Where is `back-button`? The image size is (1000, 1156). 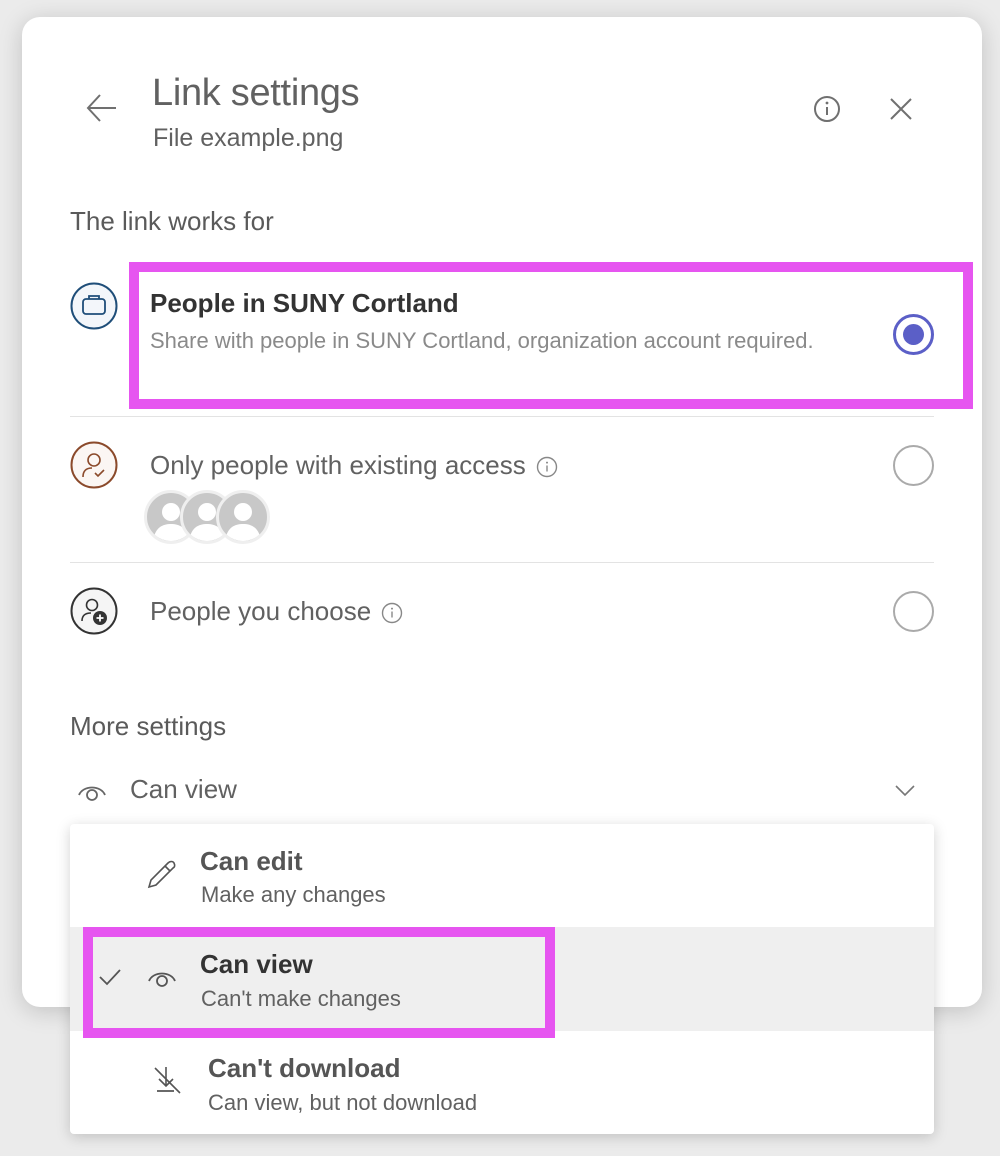 back-button is located at coordinates (102, 108).